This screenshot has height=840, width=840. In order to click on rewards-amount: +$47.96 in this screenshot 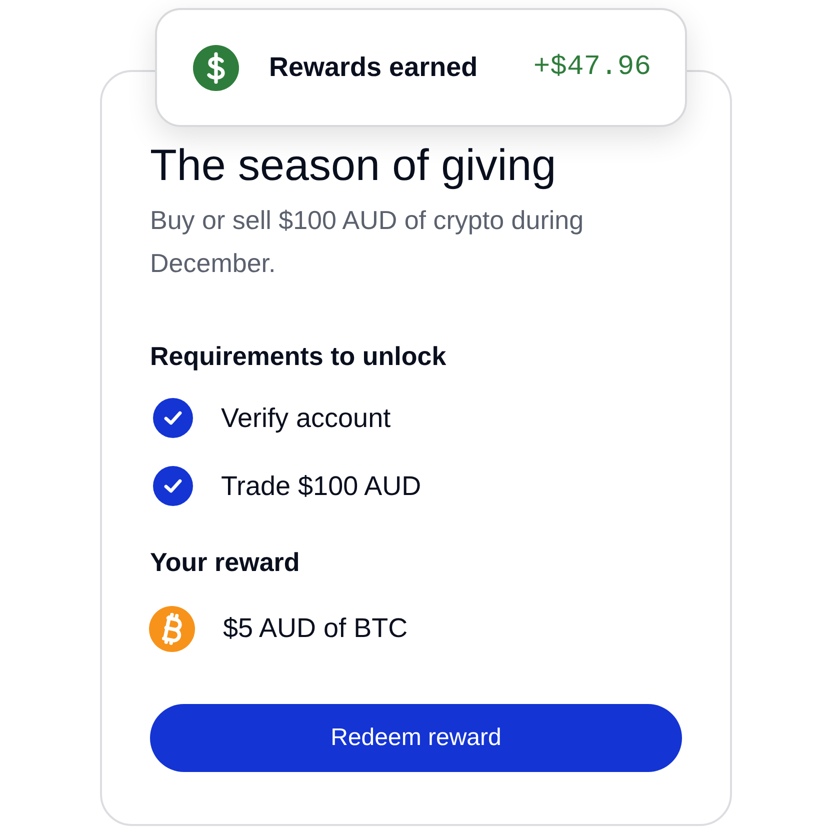, I will do `click(592, 67)`.